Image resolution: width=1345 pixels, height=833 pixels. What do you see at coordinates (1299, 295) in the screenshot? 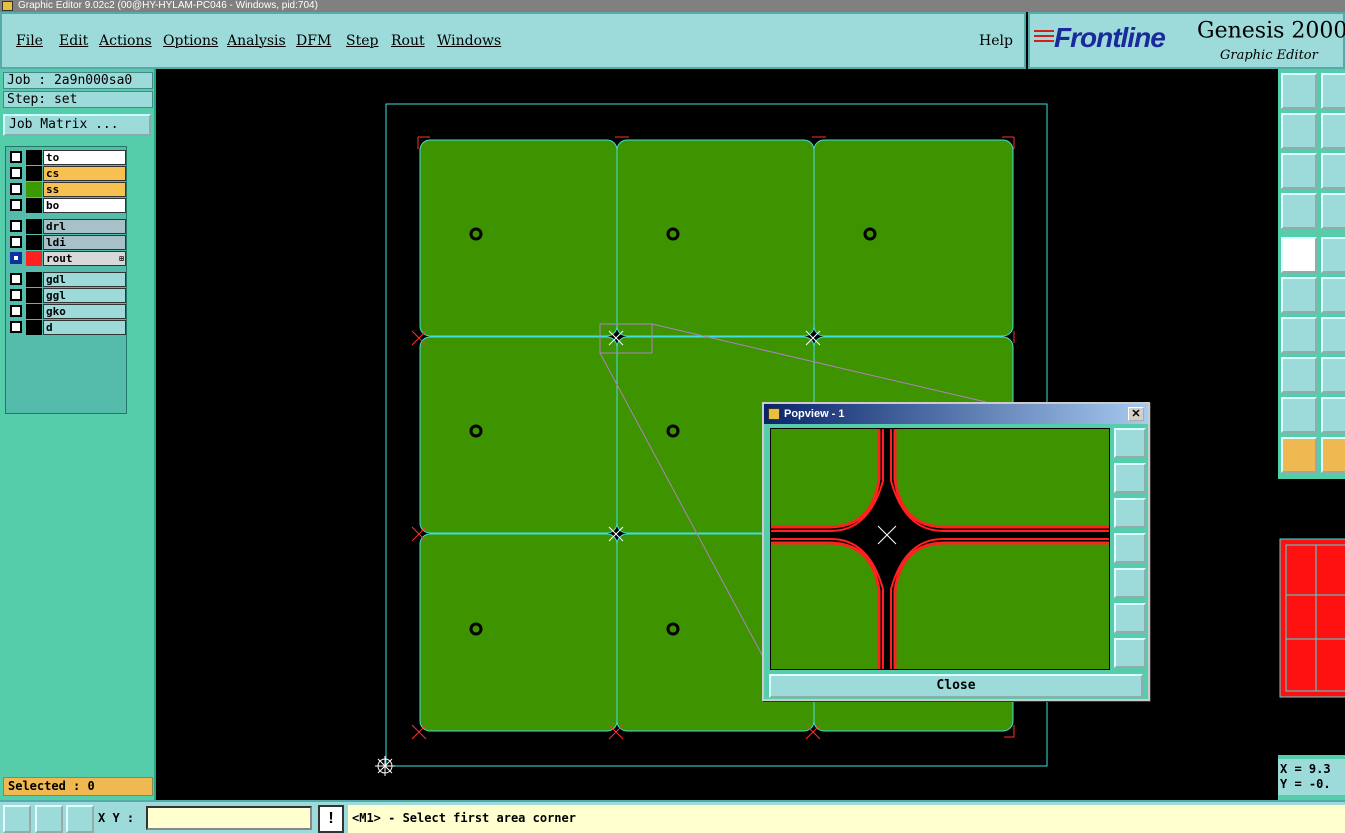
I see `connect-icon` at bounding box center [1299, 295].